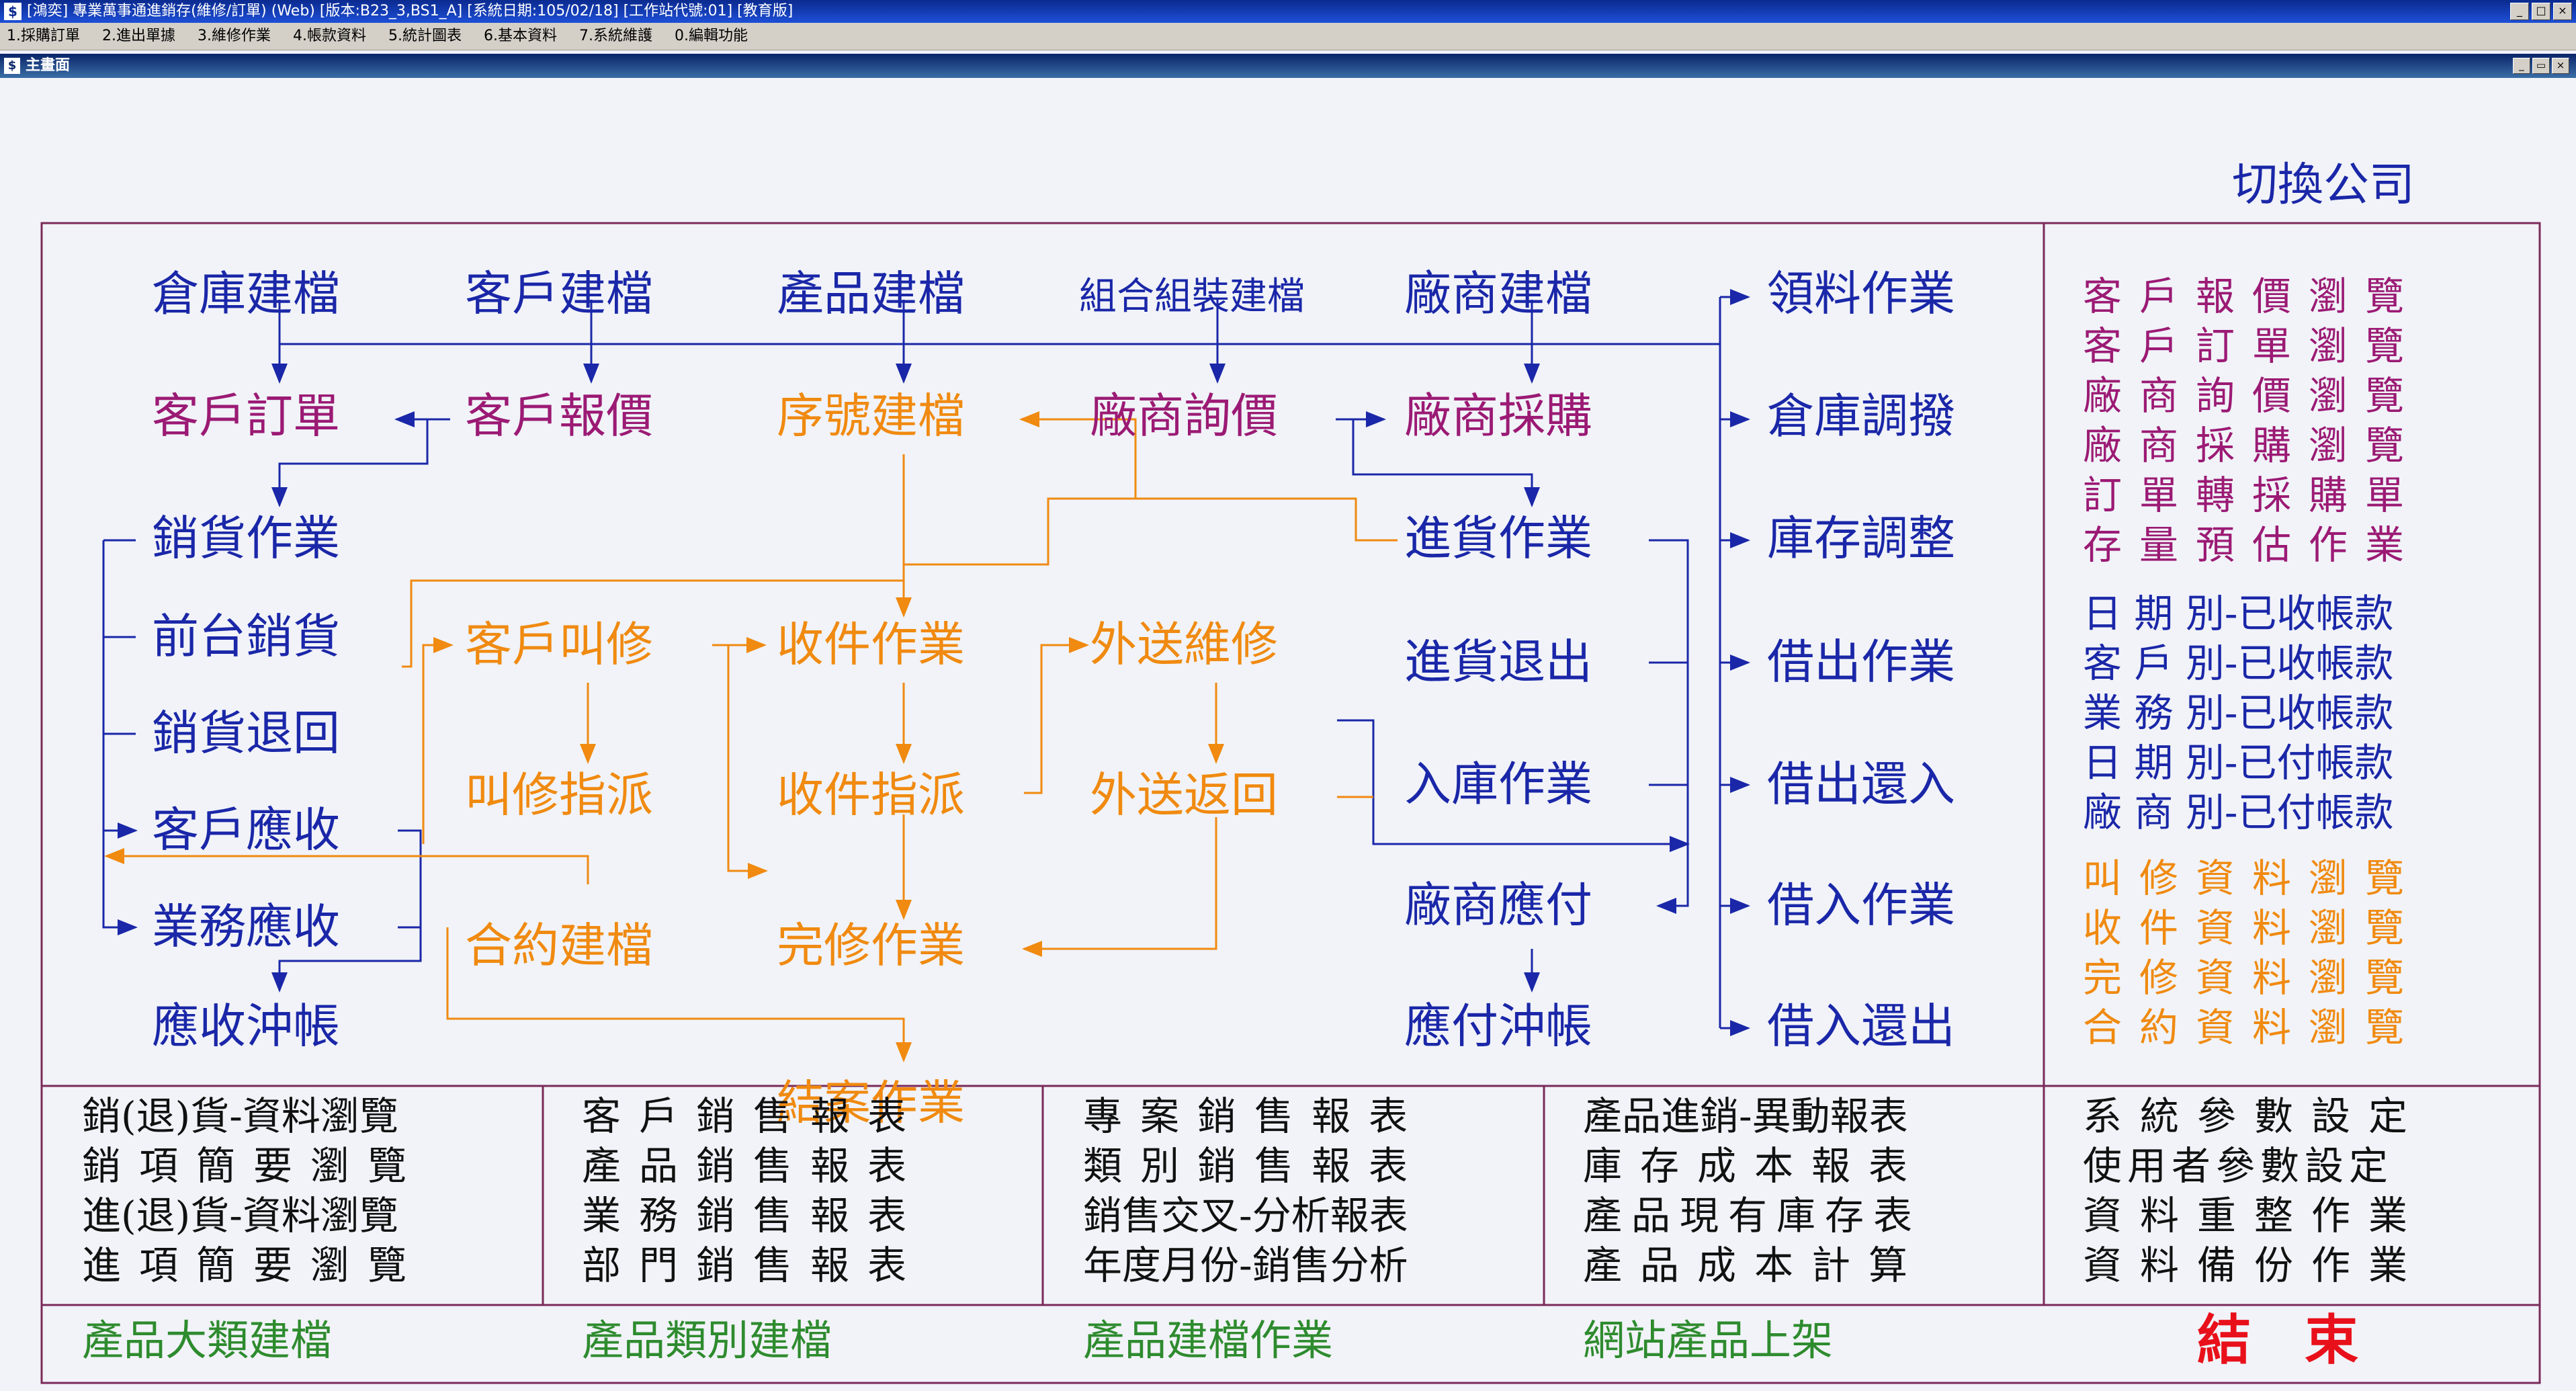  What do you see at coordinates (425, 36) in the screenshot?
I see `menu-charts: 5.統計圖表` at bounding box center [425, 36].